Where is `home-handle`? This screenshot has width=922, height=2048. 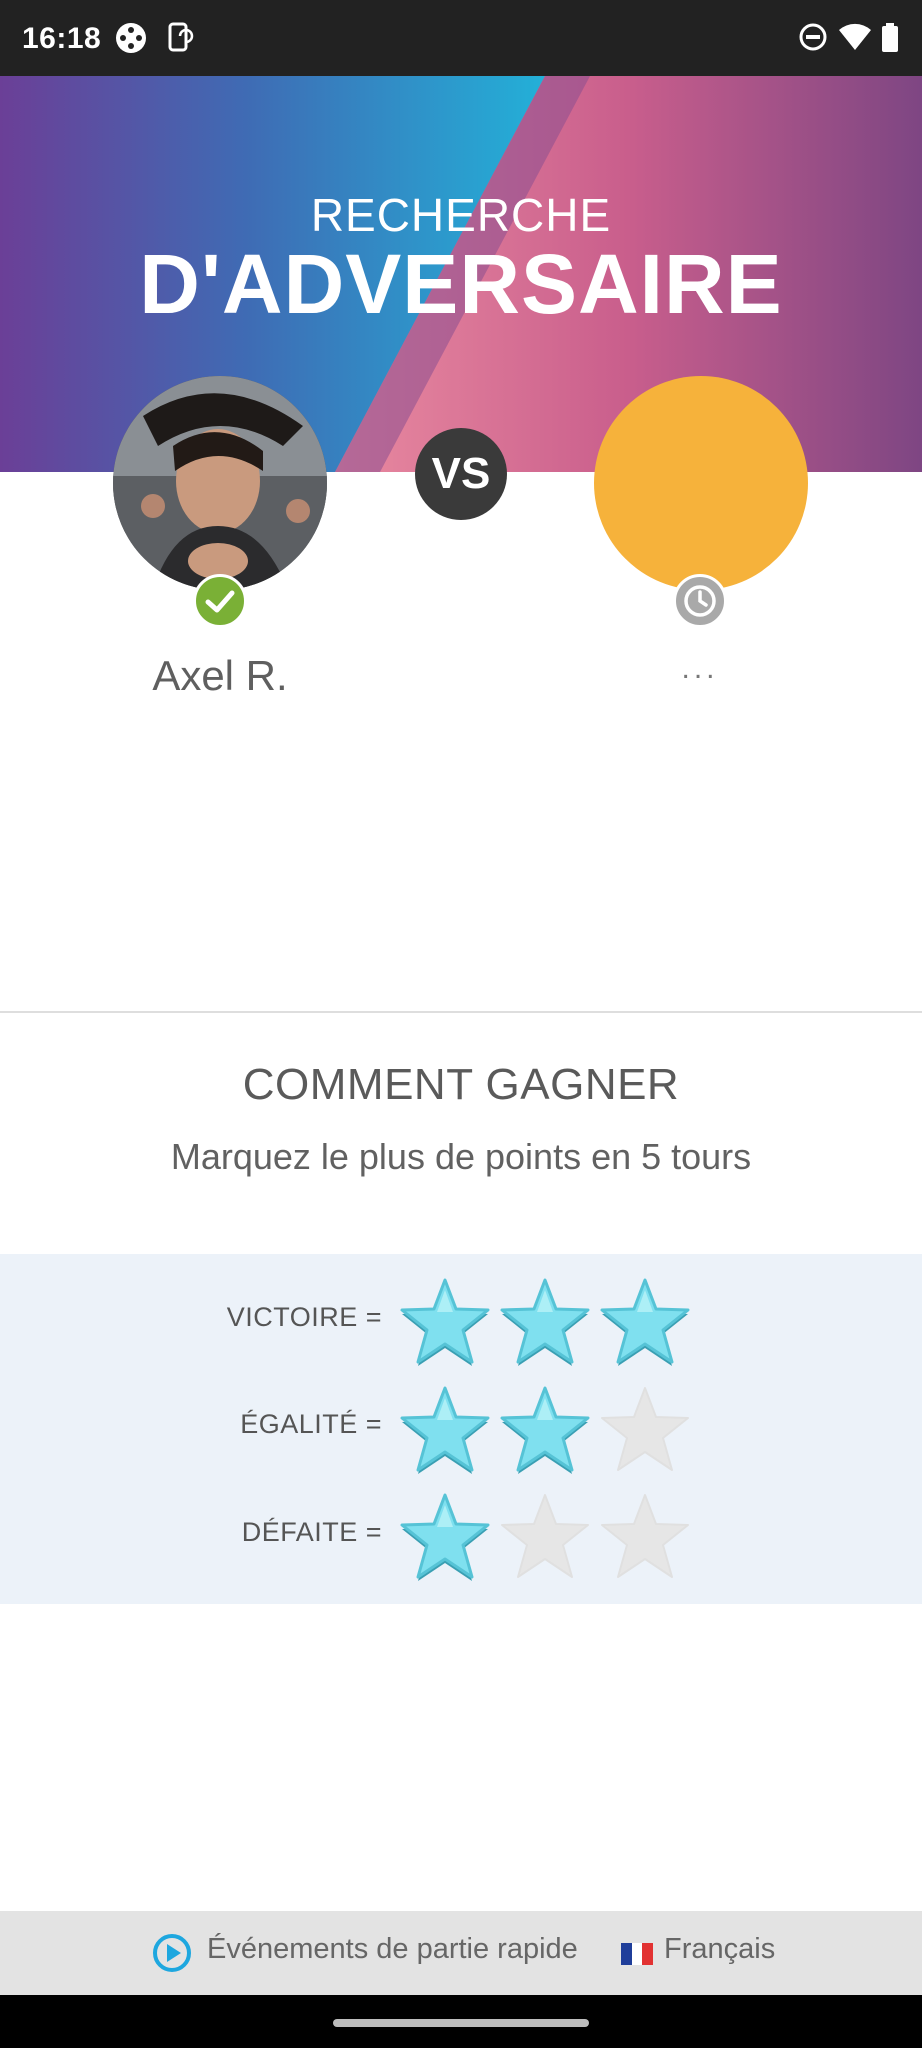 home-handle is located at coordinates (461, 2023).